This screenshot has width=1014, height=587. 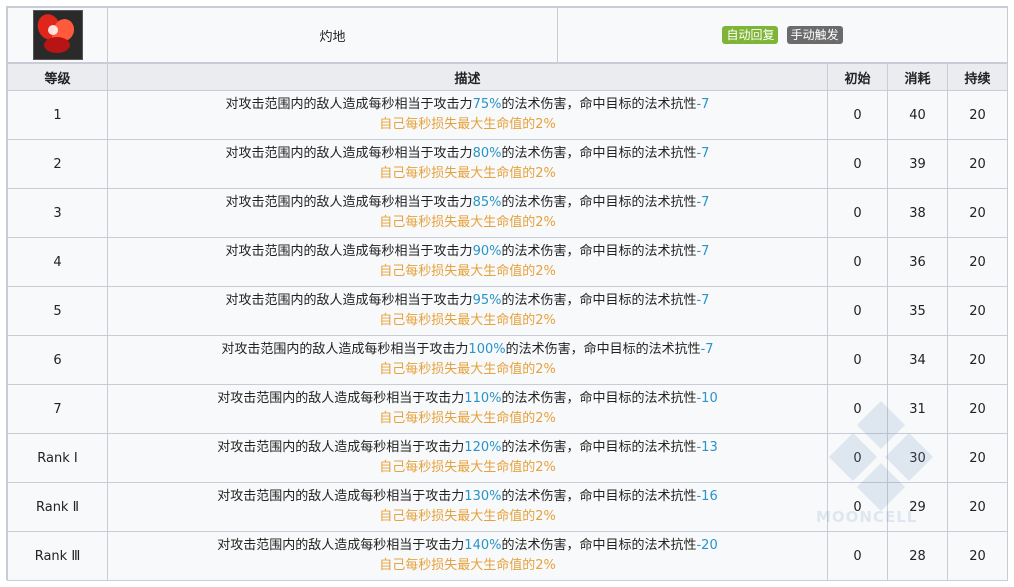 I want to click on cost-cell: 40, so click(x=917, y=115).